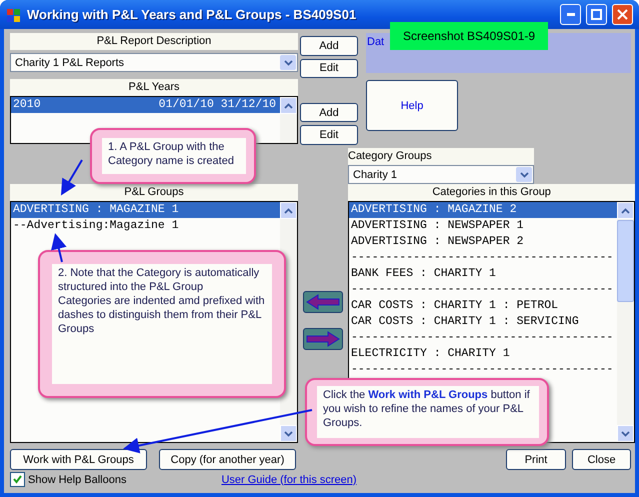 Image resolution: width=639 pixels, height=497 pixels. Describe the element at coordinates (154, 62) in the screenshot. I see `dropdown-field: Charity 1 P&L Reports` at that location.